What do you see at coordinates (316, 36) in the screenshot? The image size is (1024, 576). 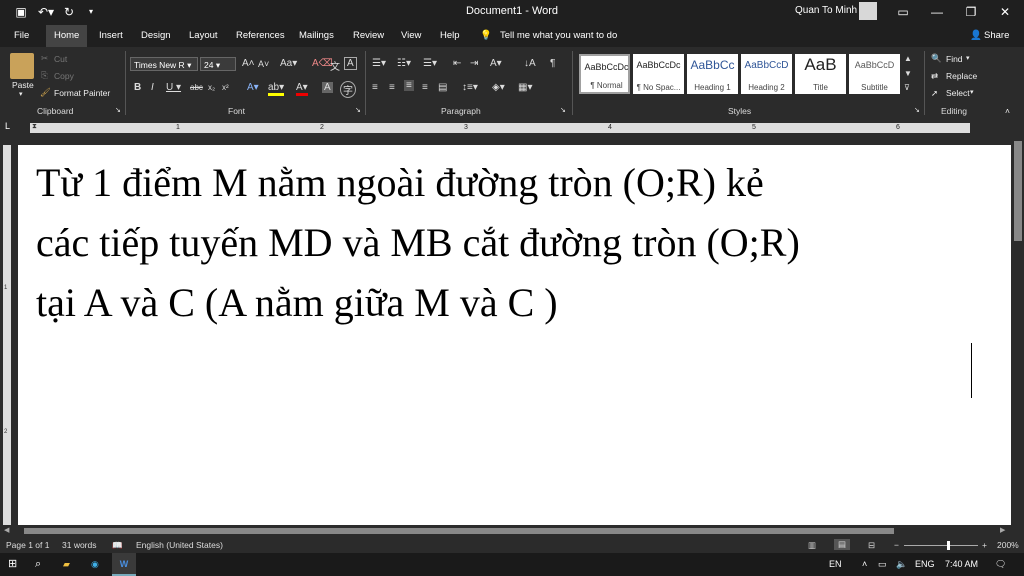 I see `tab-mailings: Mailings` at bounding box center [316, 36].